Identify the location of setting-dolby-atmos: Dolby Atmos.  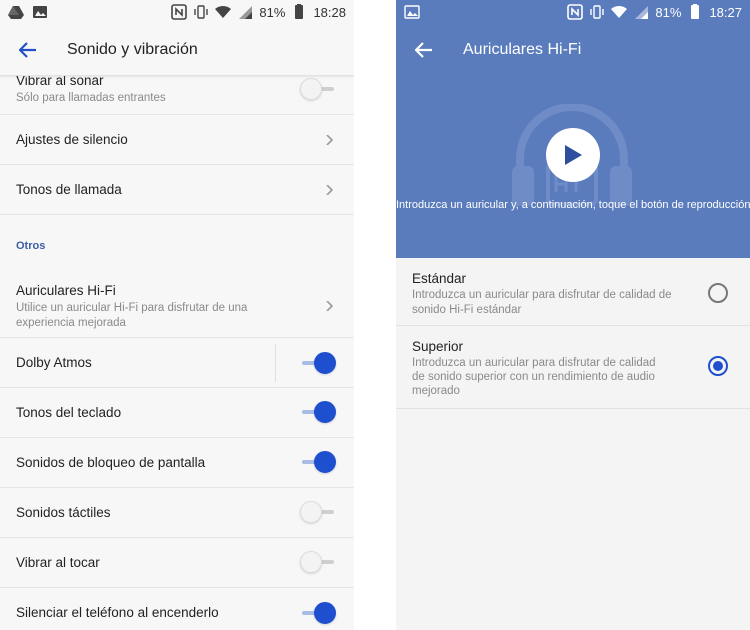
(177, 363).